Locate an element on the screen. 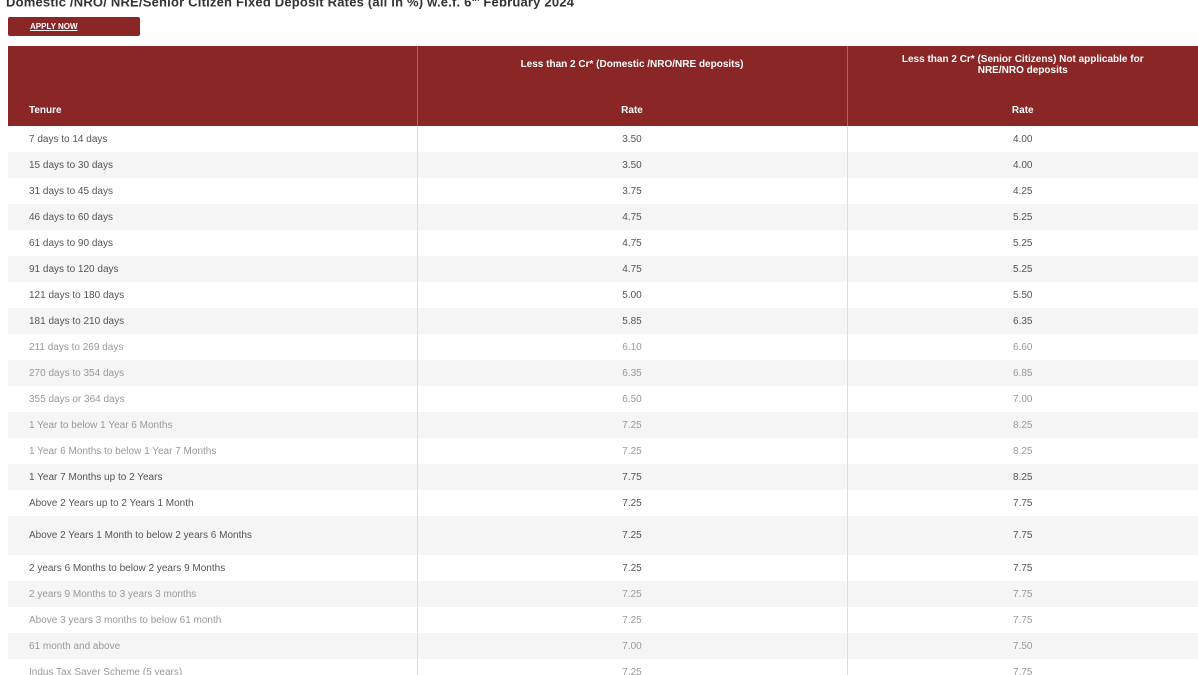 The height and width of the screenshot is (675, 1198). tenure-cell: Above 3 years 3 months to below 61 month is located at coordinates (213, 620).